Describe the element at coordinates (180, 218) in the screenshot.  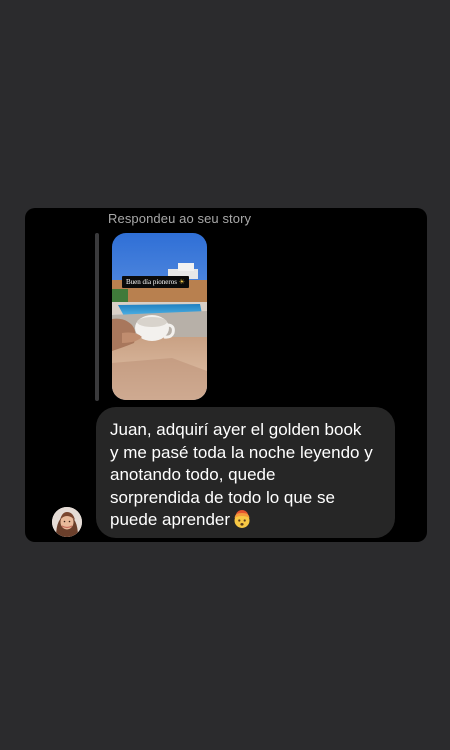
I see `story-reply-label: Respondeu ao seu story` at that location.